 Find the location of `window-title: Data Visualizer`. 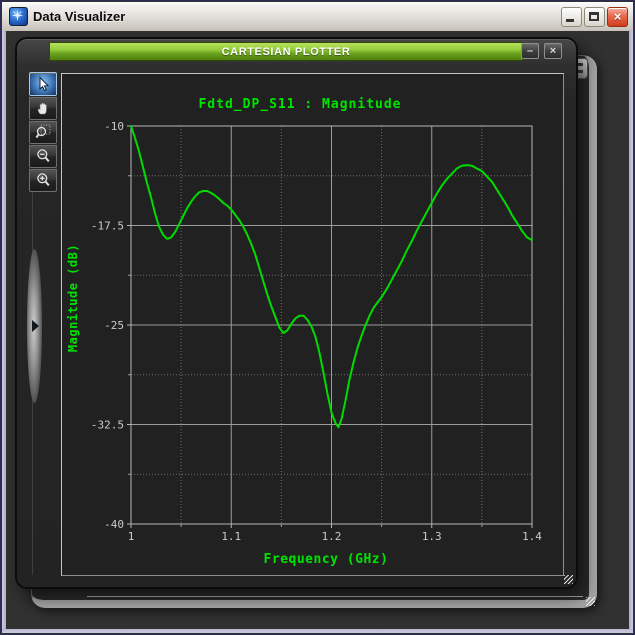

window-title: Data Visualizer is located at coordinates (79, 16).